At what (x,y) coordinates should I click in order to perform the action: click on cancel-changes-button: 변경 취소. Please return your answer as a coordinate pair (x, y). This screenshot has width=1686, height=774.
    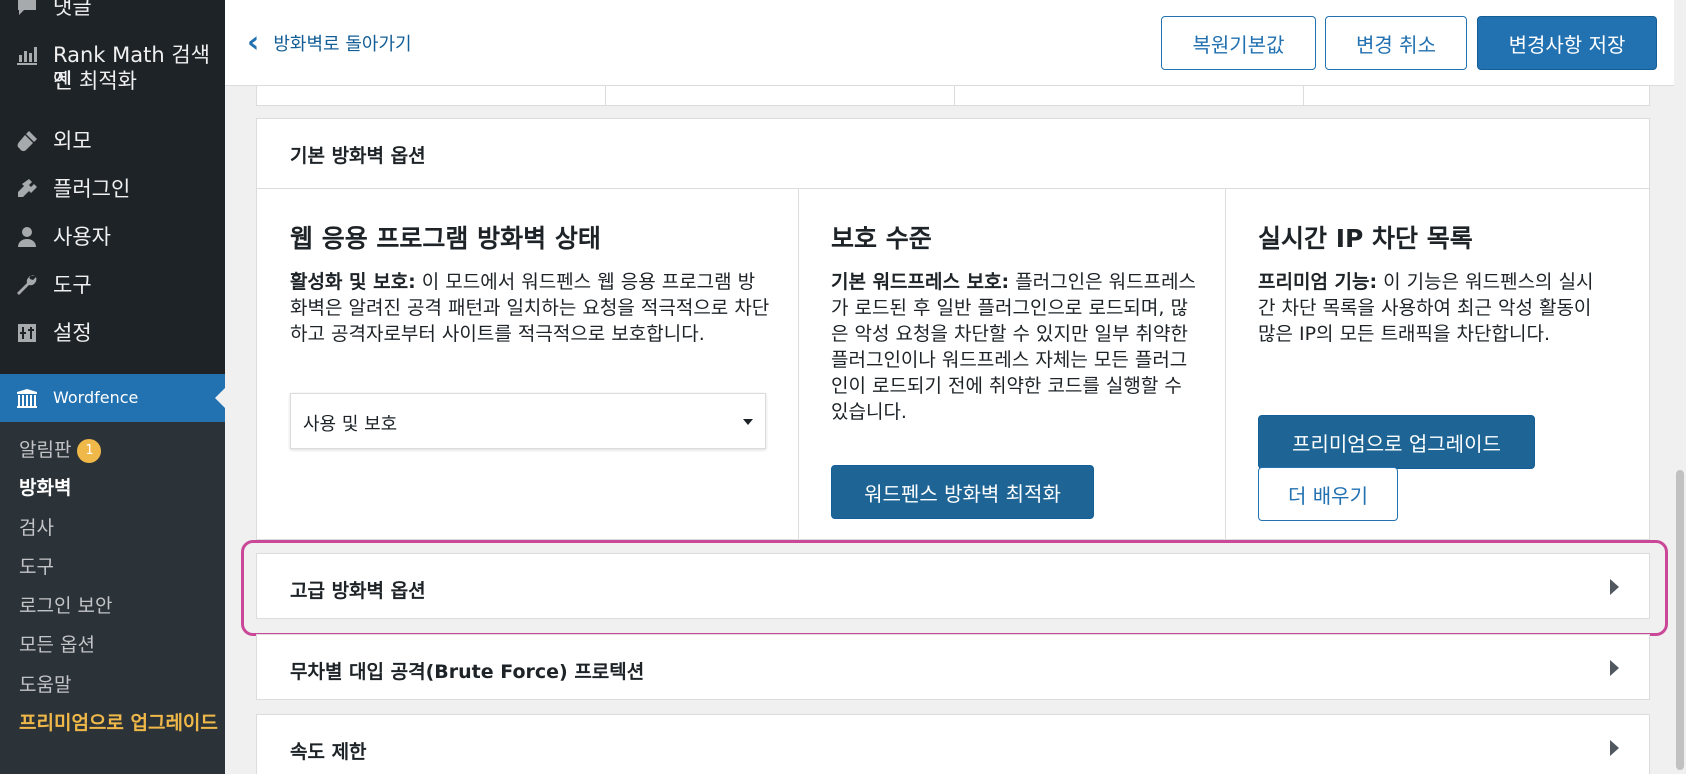
    Looking at the image, I should click on (1396, 43).